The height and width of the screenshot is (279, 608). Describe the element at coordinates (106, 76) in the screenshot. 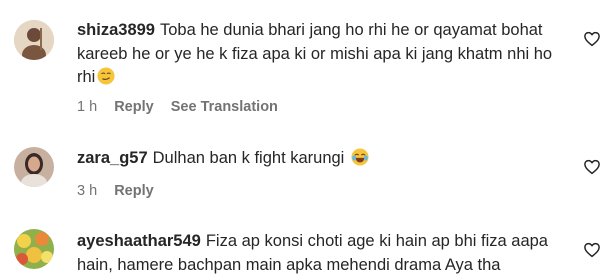

I see `smirking-face-emoji` at that location.